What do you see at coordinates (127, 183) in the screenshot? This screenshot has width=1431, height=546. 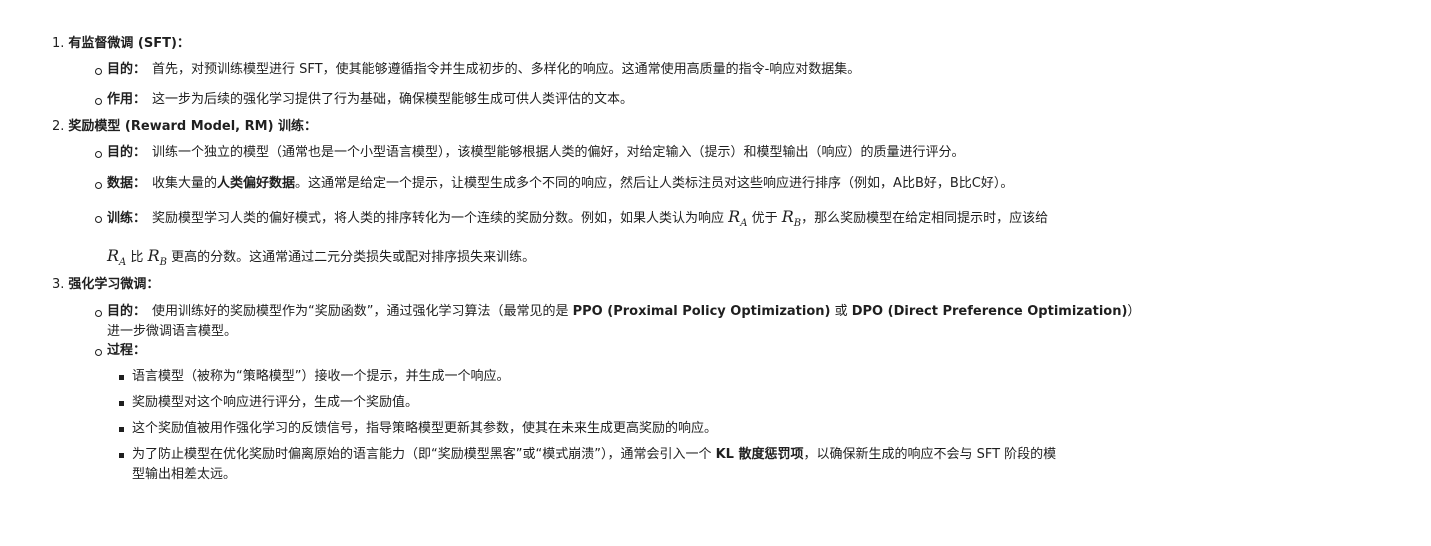 I see `item-label: 数据：` at bounding box center [127, 183].